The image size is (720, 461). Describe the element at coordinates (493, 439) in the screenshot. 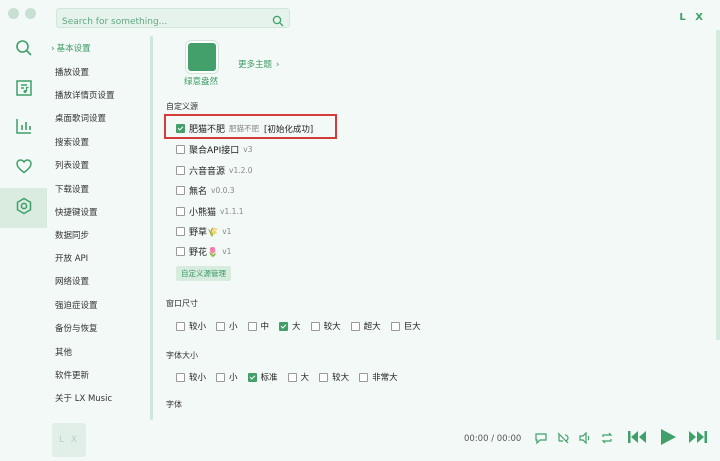

I see `play-time: 00:00 / 00:00` at that location.